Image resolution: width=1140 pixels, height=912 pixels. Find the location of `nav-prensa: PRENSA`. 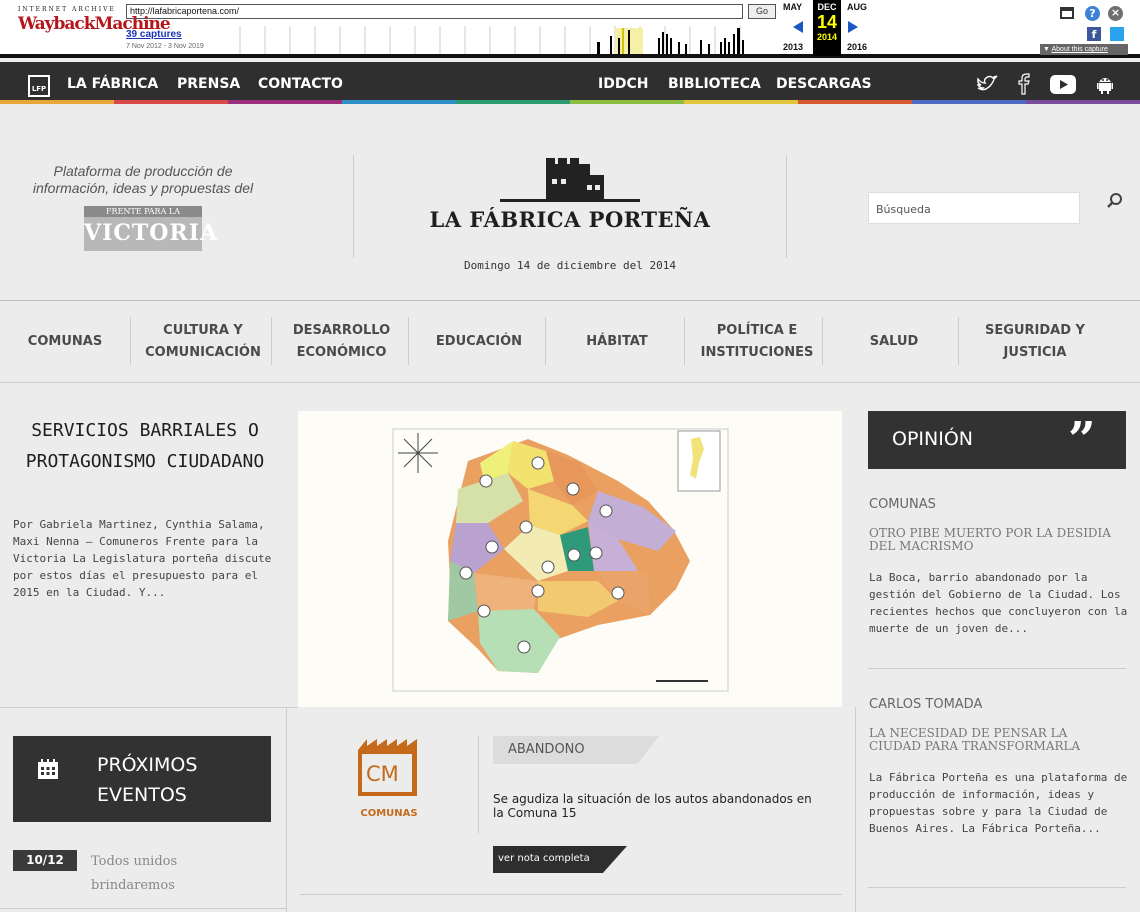

nav-prensa: PRENSA is located at coordinates (208, 84).